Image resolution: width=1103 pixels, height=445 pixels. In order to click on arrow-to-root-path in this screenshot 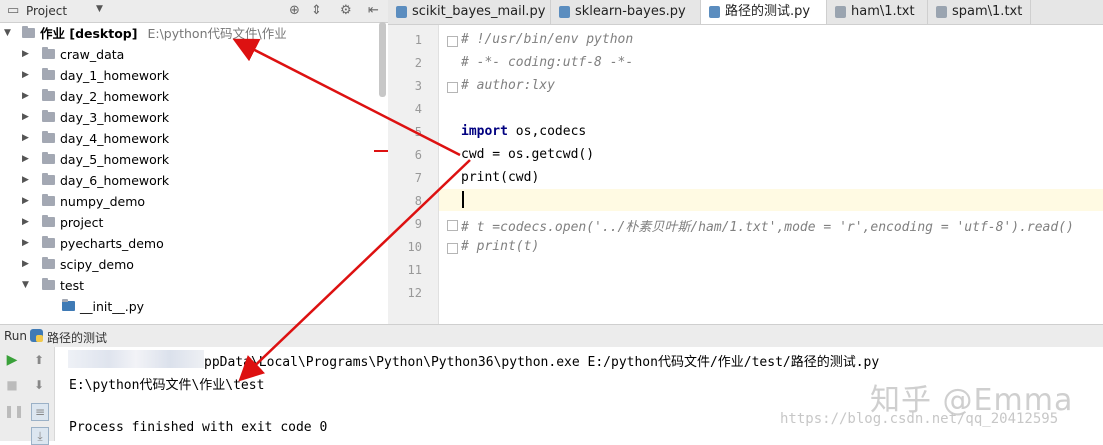, I will do `click(346, 97)`.